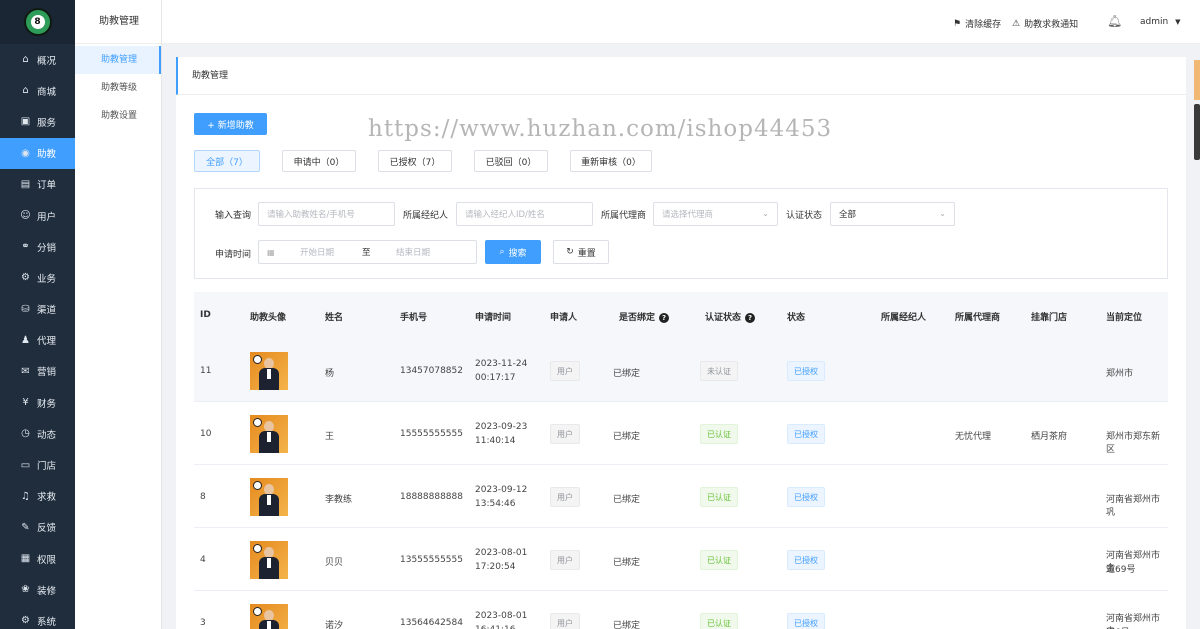 The width and height of the screenshot is (1200, 629). Describe the element at coordinates (334, 625) in the screenshot. I see `row-name: 诺汐` at that location.